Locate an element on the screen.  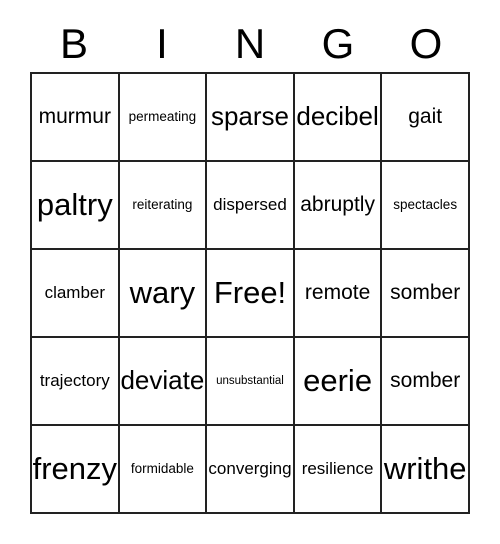
header-letter-o: O is located at coordinates (426, 43).